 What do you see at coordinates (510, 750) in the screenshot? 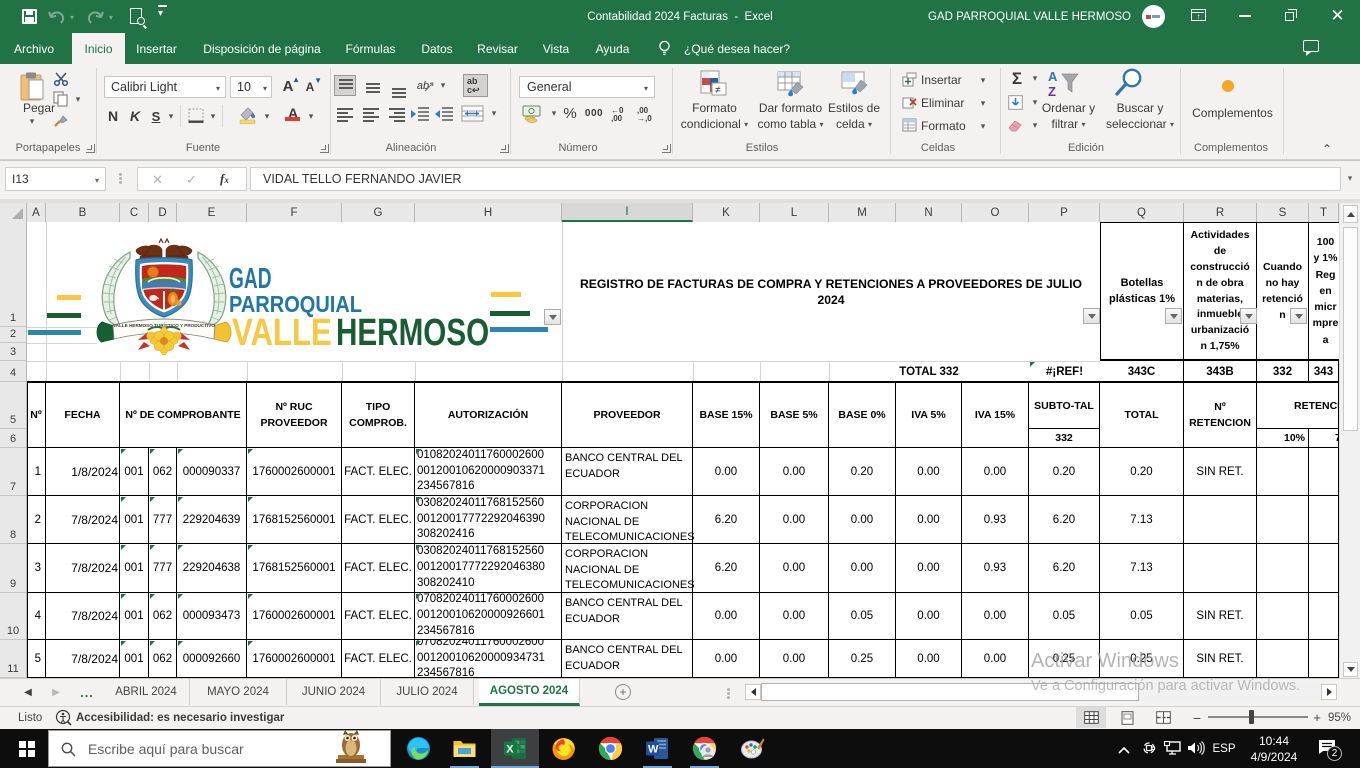
I see `svg-text: X` at bounding box center [510, 750].